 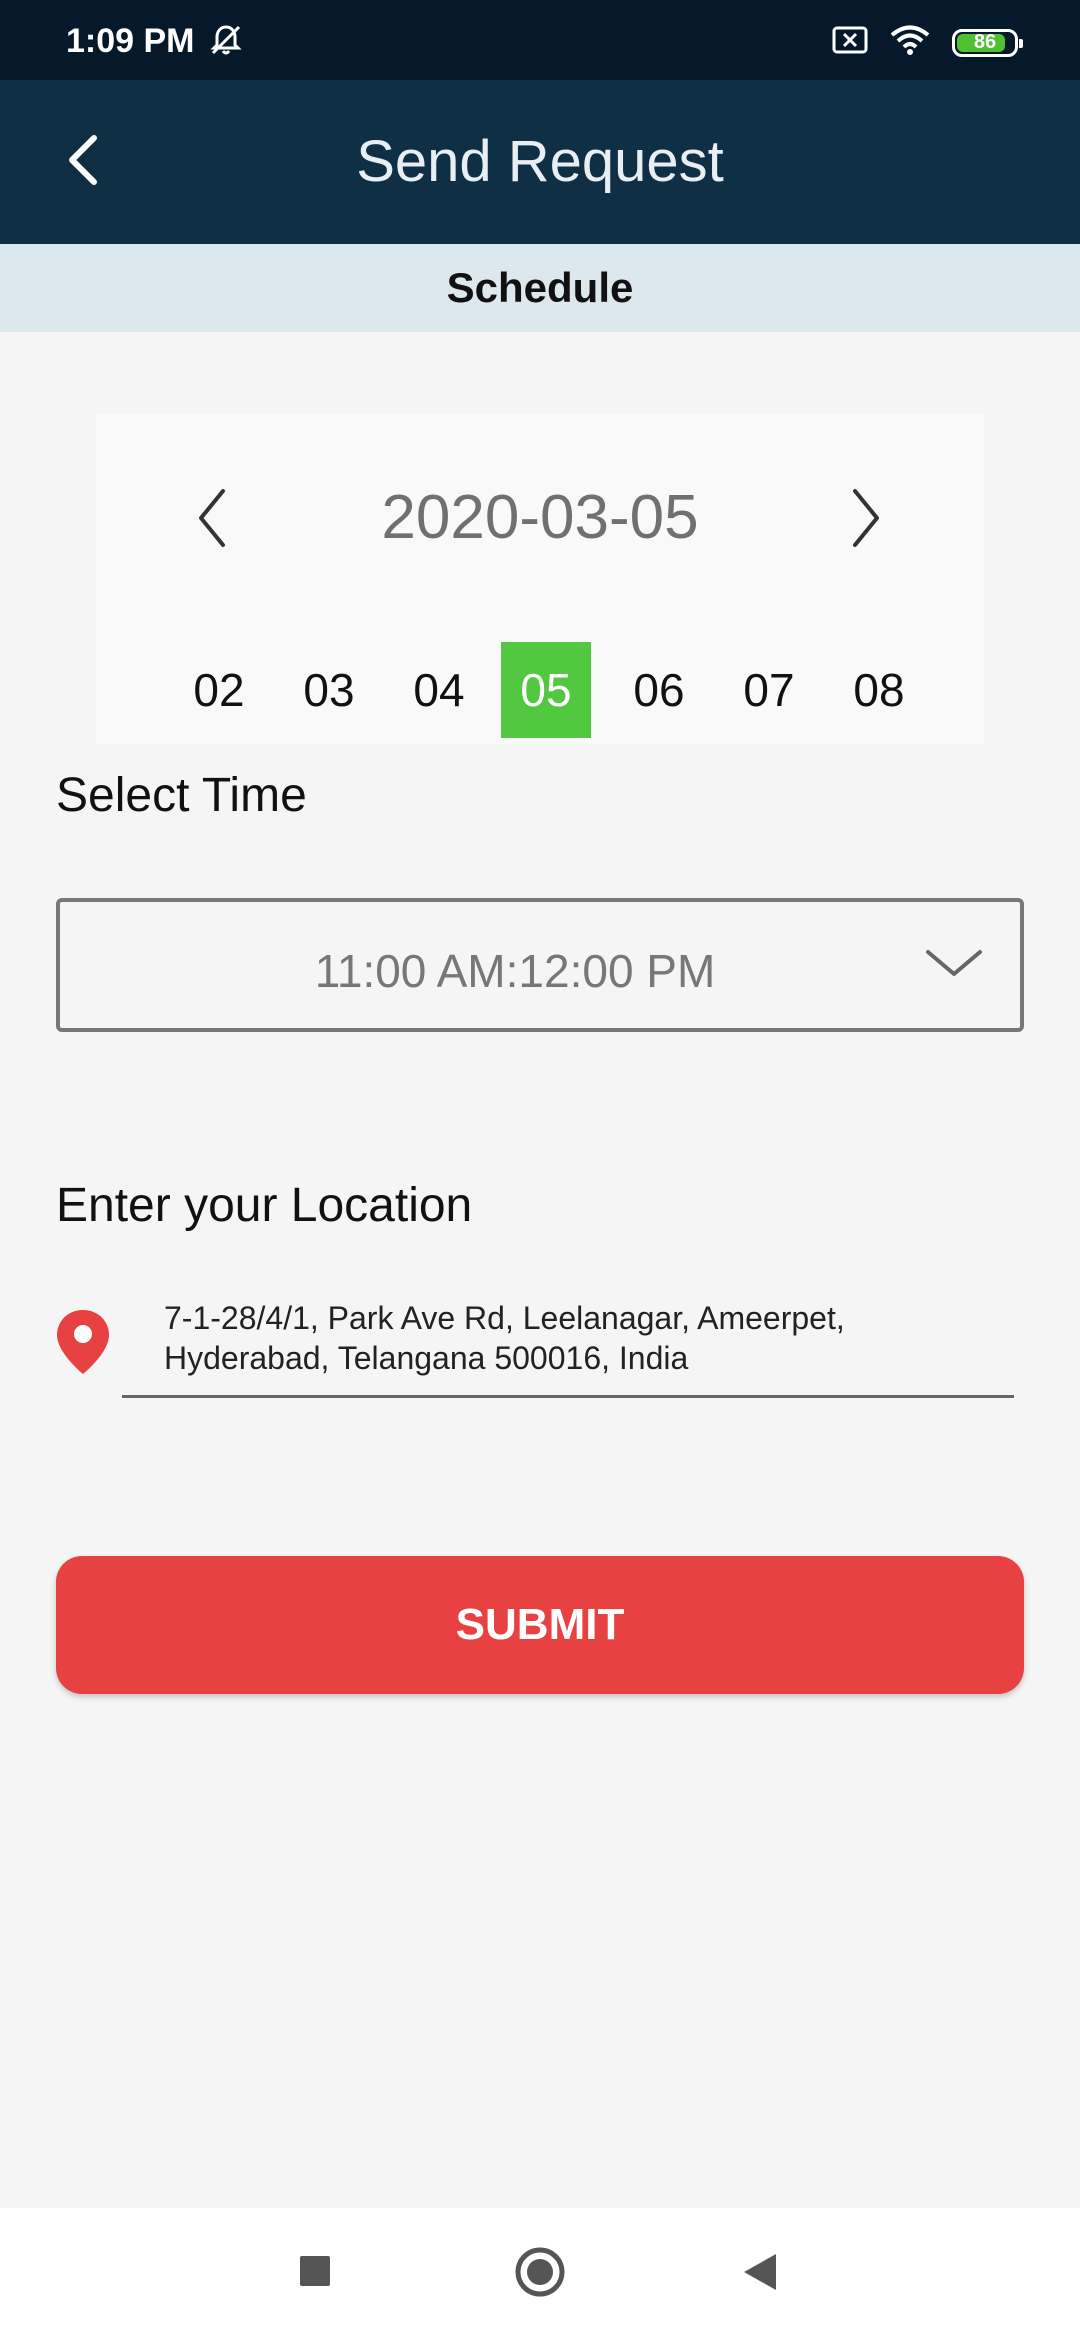 I want to click on location-line-2: Hyderabad, Telangana 500016, India, so click(x=426, y=1358).